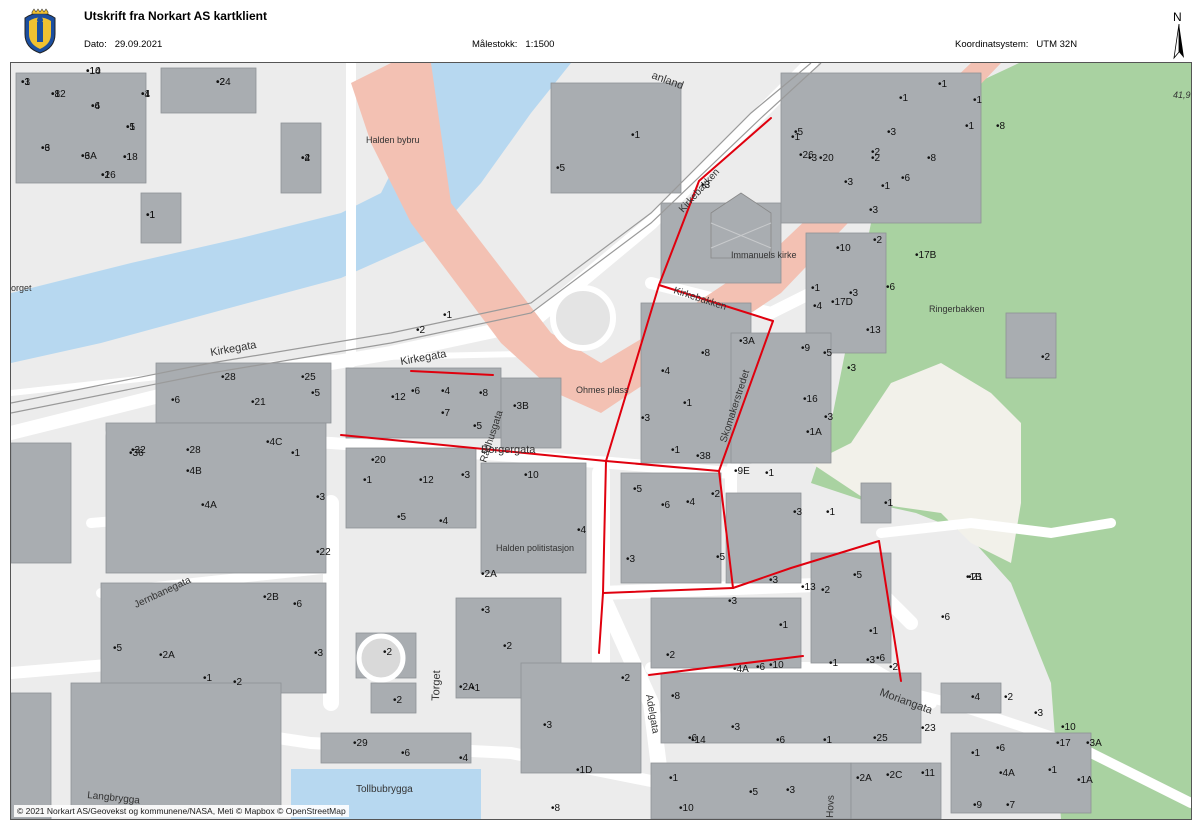 The width and height of the screenshot is (1200, 827). What do you see at coordinates (1011, 805) in the screenshot?
I see `address-label: •7` at bounding box center [1011, 805].